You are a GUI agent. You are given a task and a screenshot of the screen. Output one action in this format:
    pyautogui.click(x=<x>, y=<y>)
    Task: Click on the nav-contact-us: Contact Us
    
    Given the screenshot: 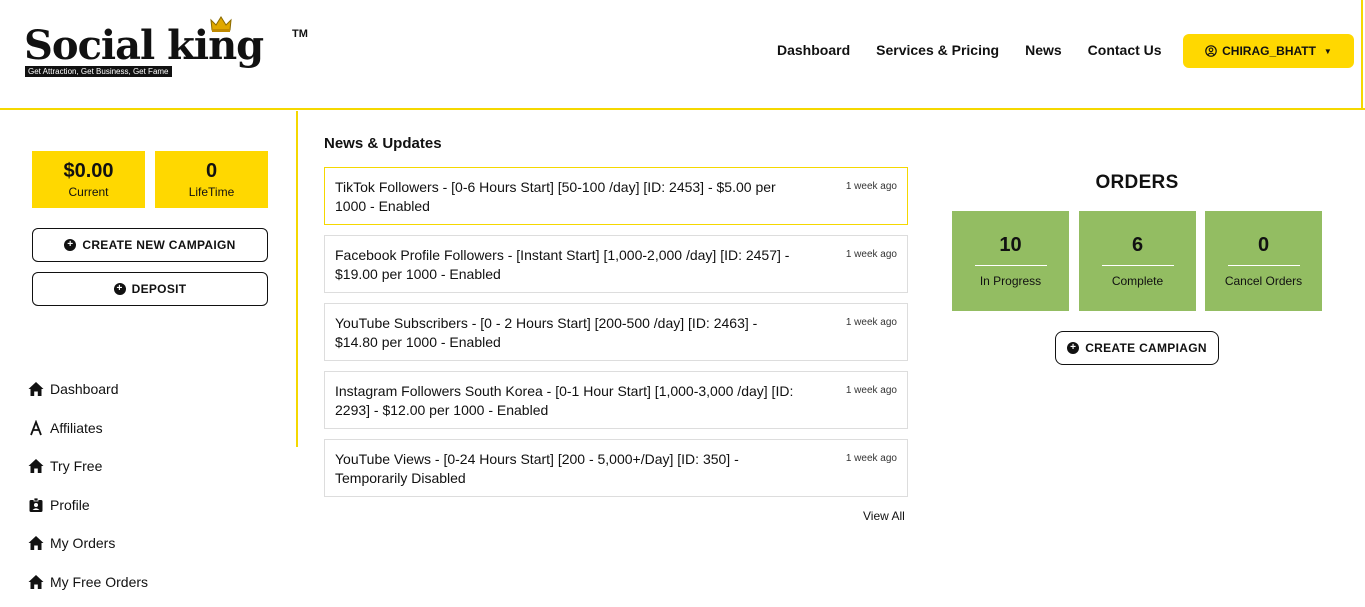 What is the action you would take?
    pyautogui.click(x=1125, y=50)
    